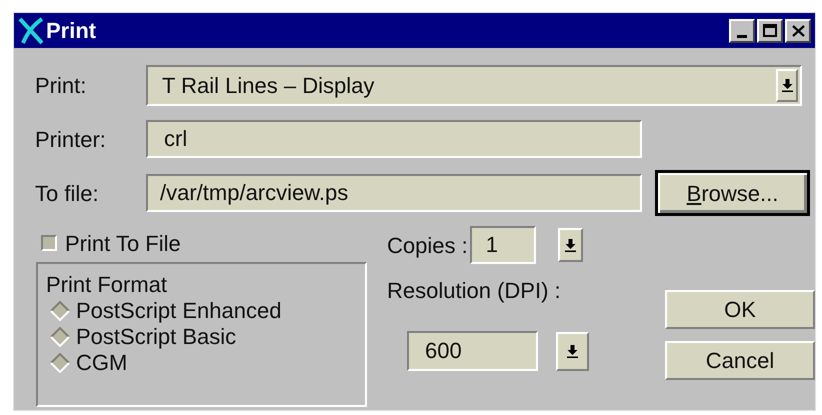 The width and height of the screenshot is (822, 415). What do you see at coordinates (742, 30) in the screenshot?
I see `minimize-button` at bounding box center [742, 30].